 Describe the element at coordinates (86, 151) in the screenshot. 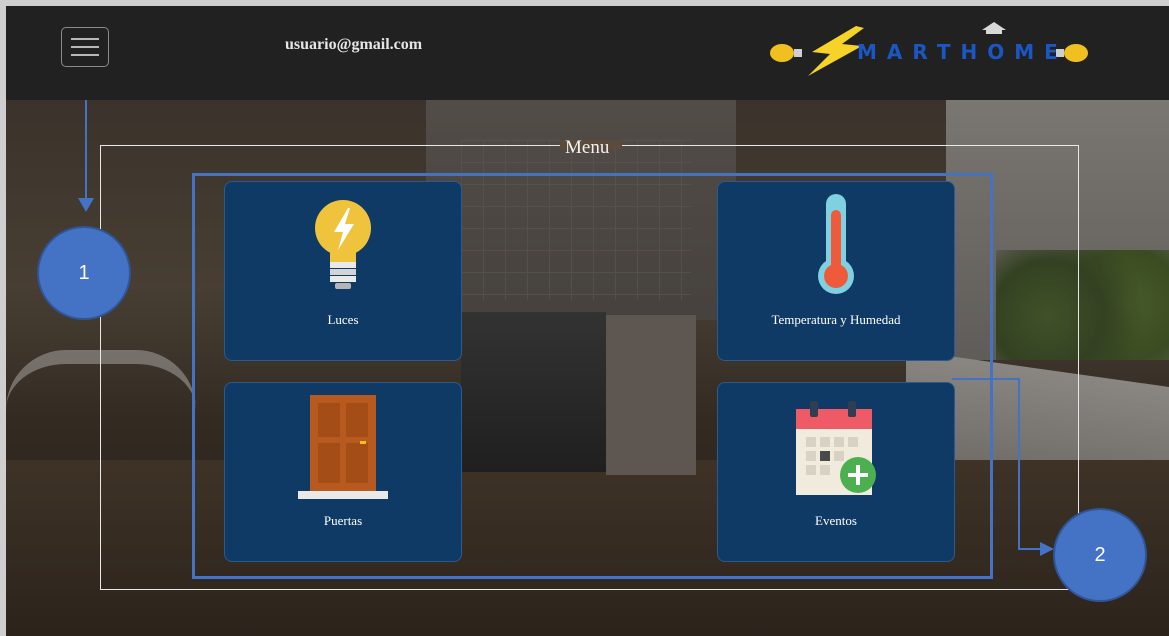

I see `callout-1-connector` at that location.